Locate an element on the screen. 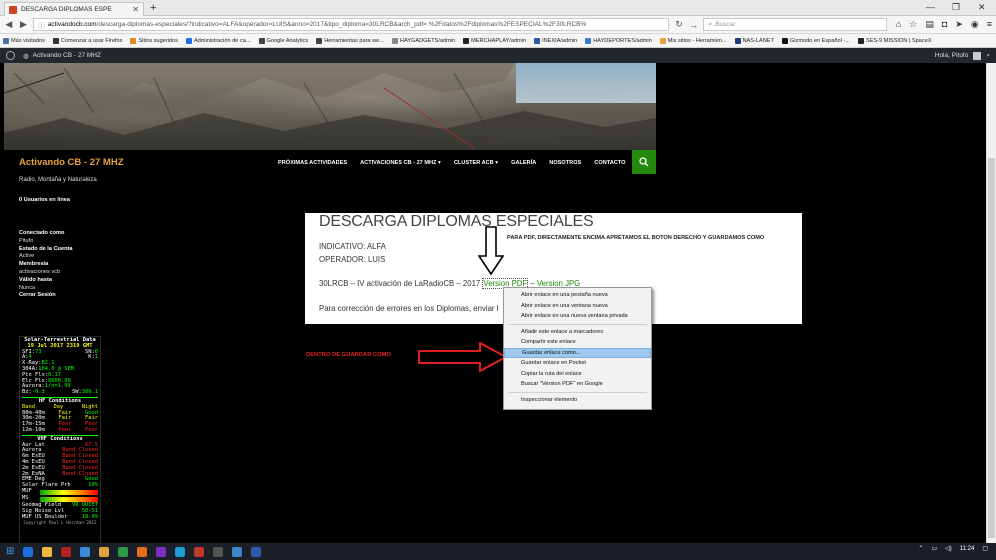 Image resolution: width=996 pixels, height=560 pixels. nav-item: NOSOTROS is located at coordinates (565, 163).